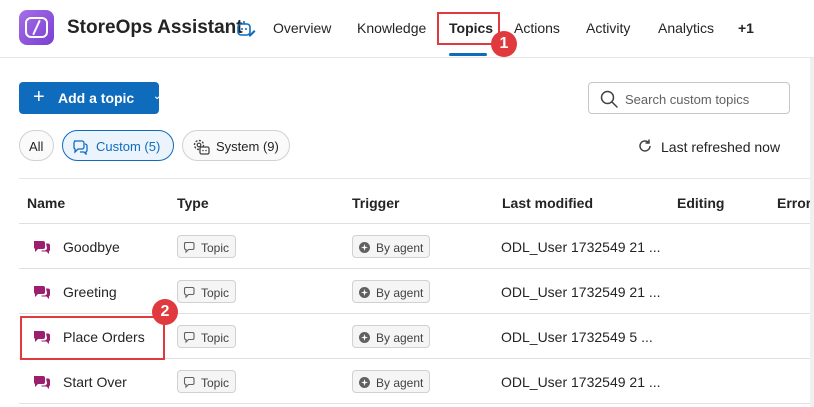 The image size is (814, 407). What do you see at coordinates (46, 203) in the screenshot?
I see `column-header-name: Name` at bounding box center [46, 203].